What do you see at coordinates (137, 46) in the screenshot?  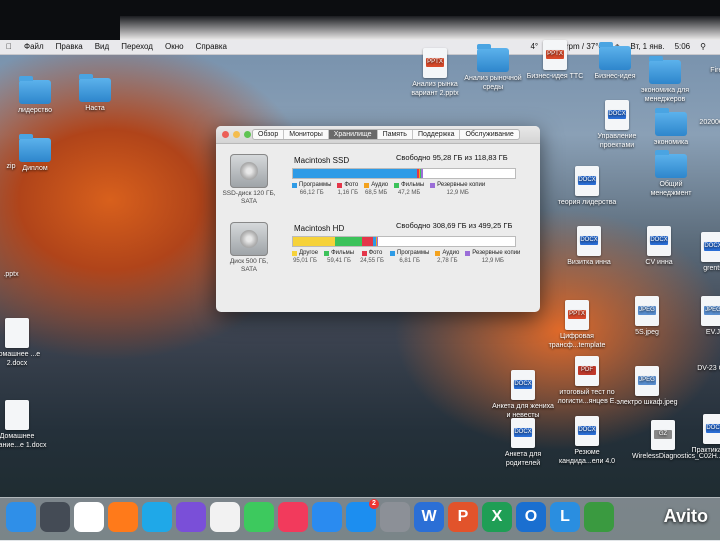 I see `menu-go: Переход` at bounding box center [137, 46].